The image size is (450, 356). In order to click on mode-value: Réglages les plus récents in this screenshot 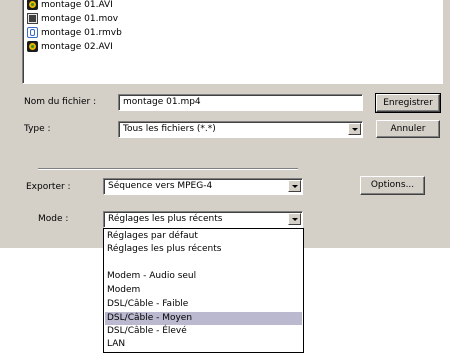, I will do `click(165, 219)`.